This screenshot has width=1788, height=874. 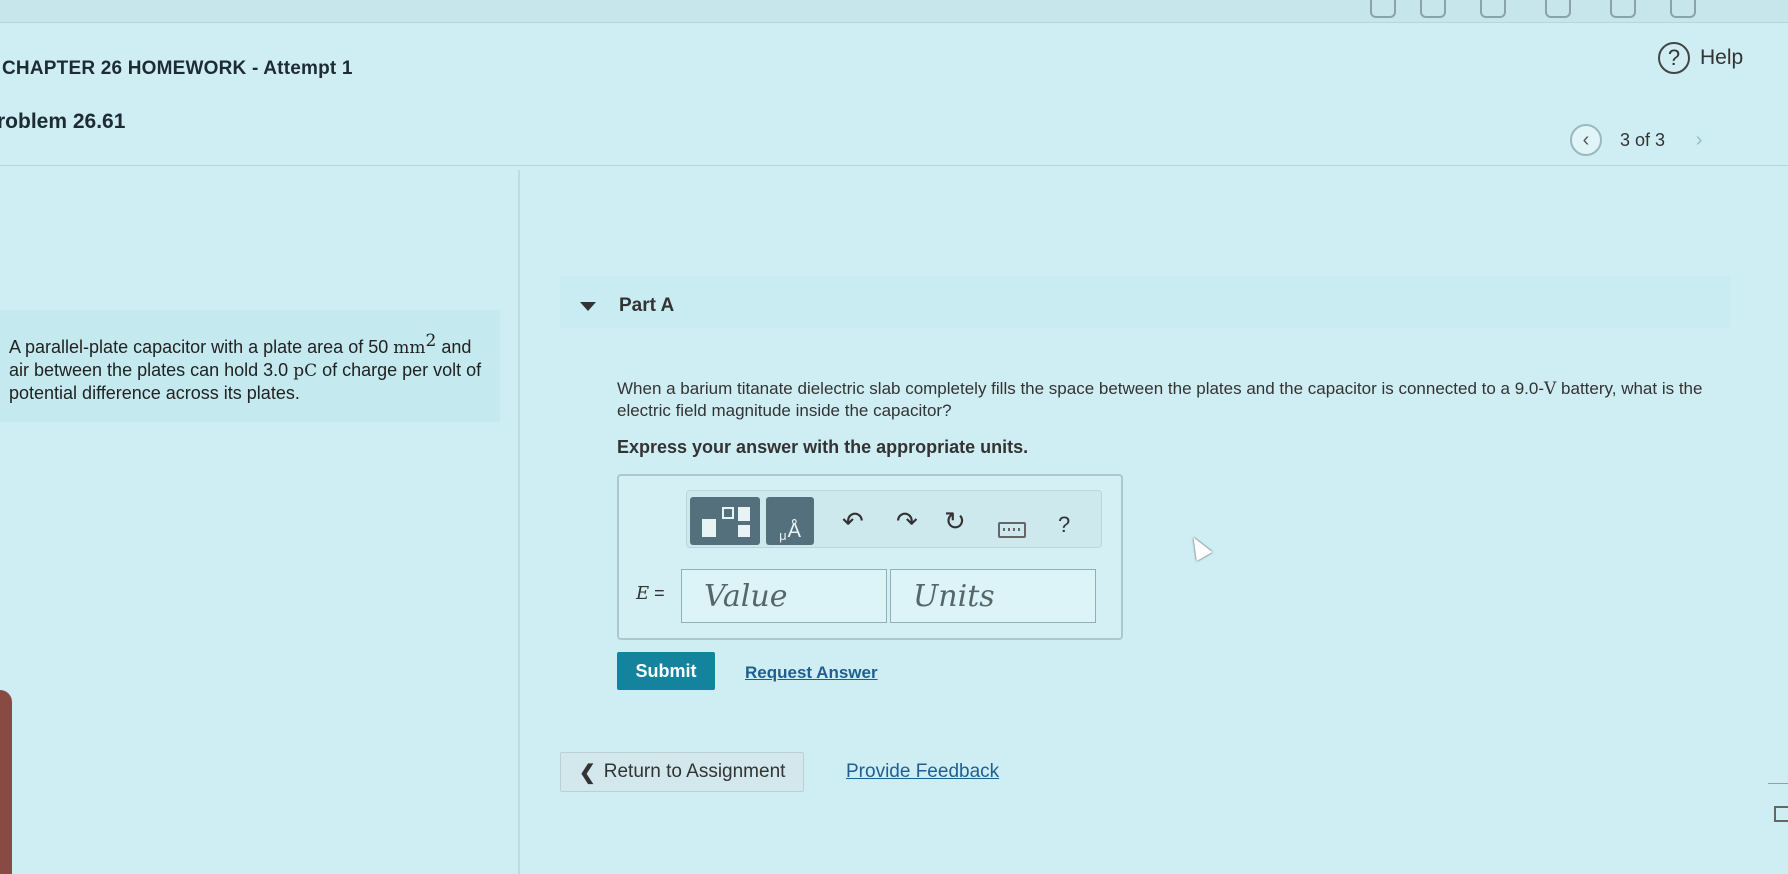 I want to click on units-angstrom: Å, so click(x=794, y=531).